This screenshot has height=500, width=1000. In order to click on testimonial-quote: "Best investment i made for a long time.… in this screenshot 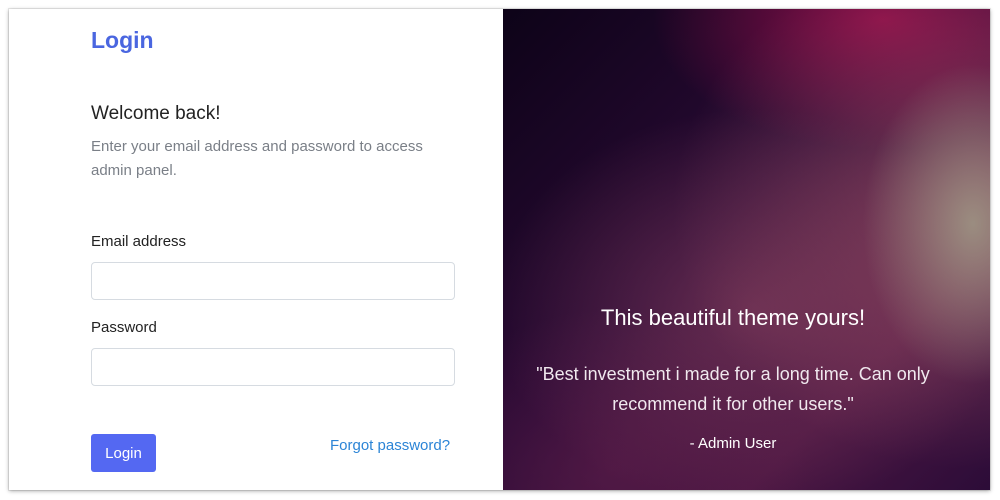, I will do `click(733, 389)`.